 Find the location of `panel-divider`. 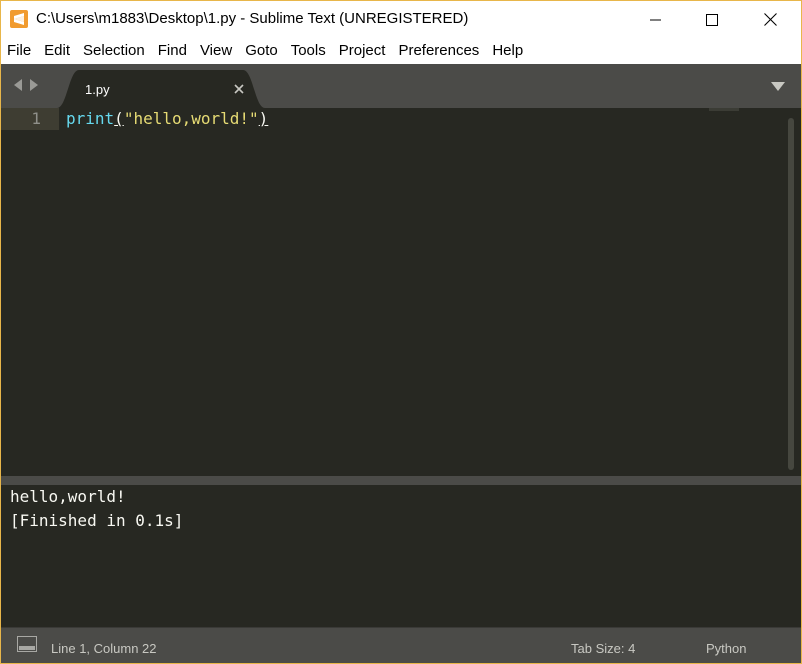

panel-divider is located at coordinates (401, 480).